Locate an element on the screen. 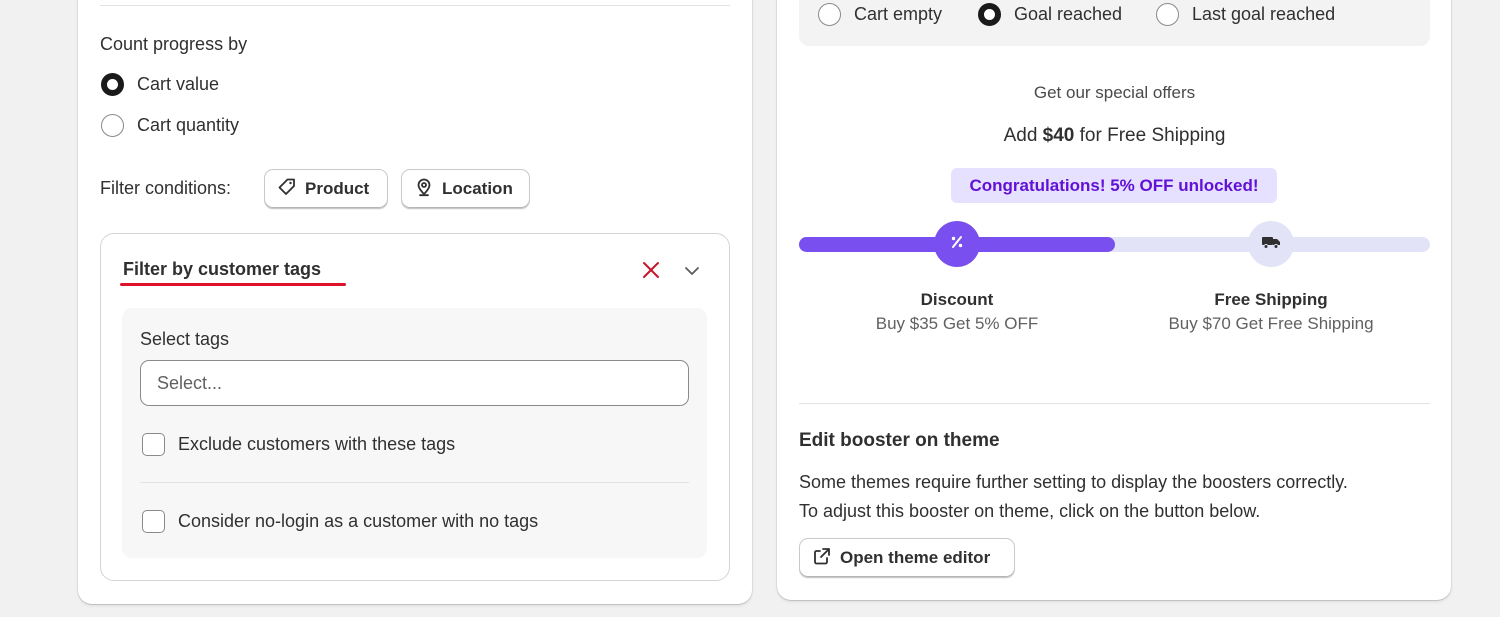 Image resolution: width=1500 pixels, height=617 pixels. truck-icon is located at coordinates (1271, 244).